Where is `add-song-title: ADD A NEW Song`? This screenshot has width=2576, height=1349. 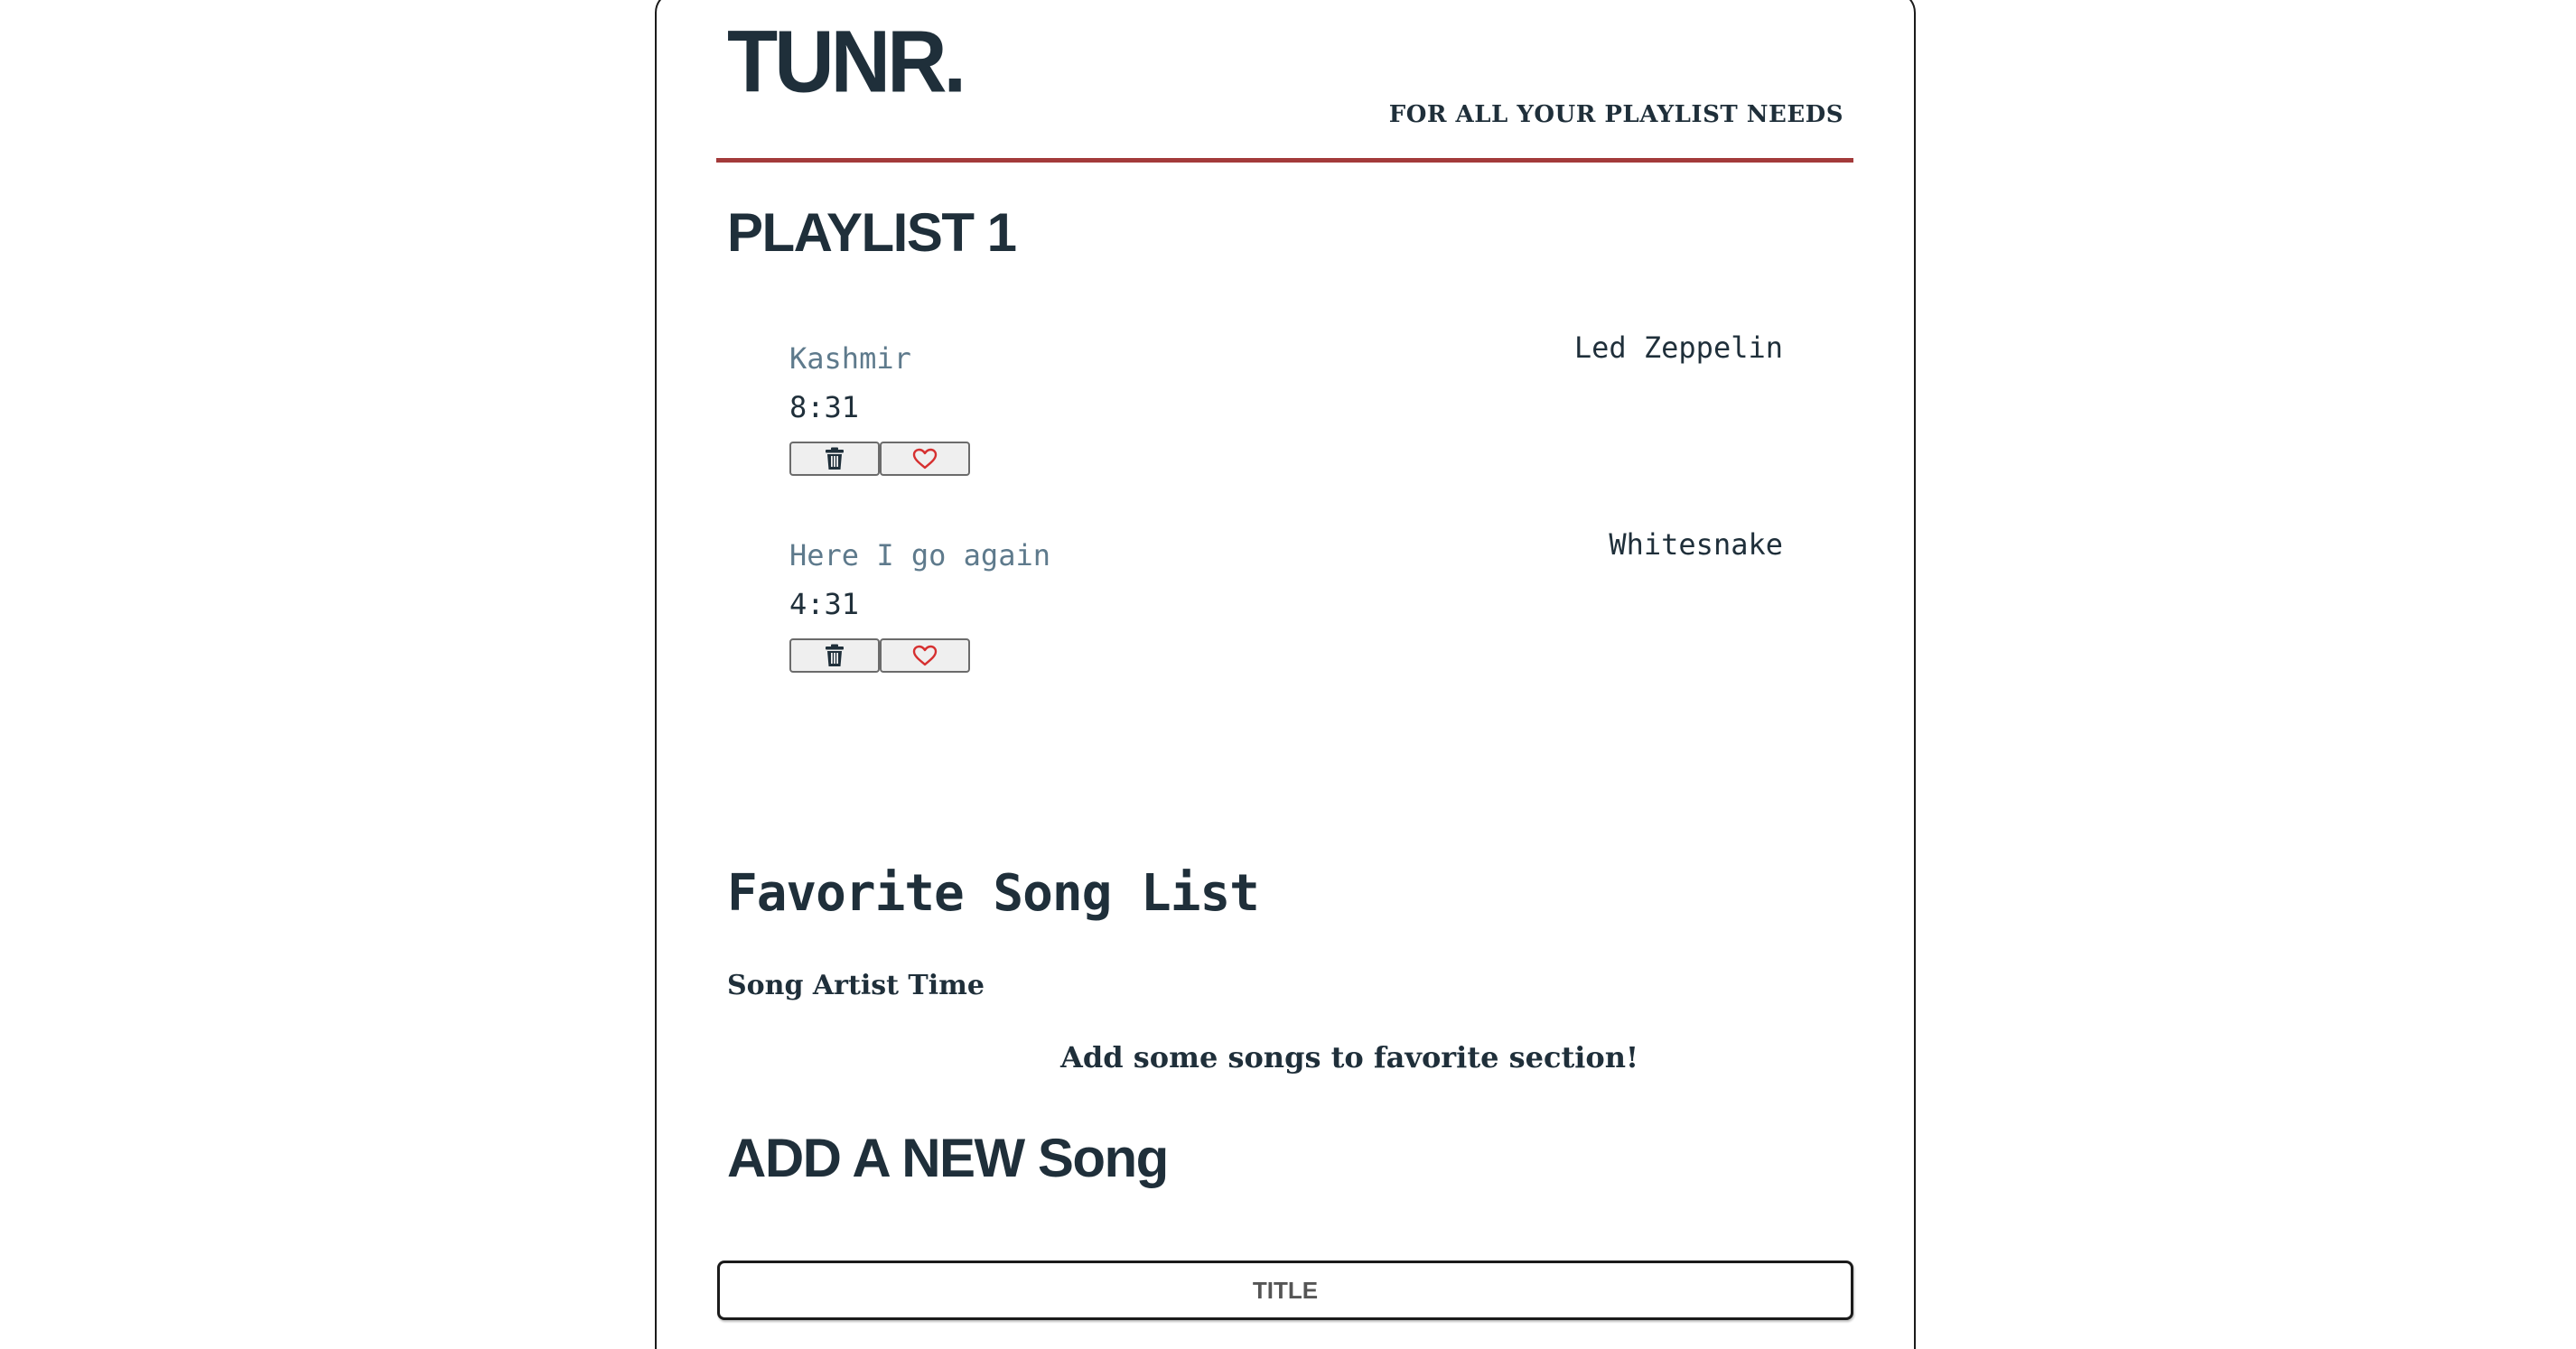 add-song-title: ADD A NEW Song is located at coordinates (948, 1158).